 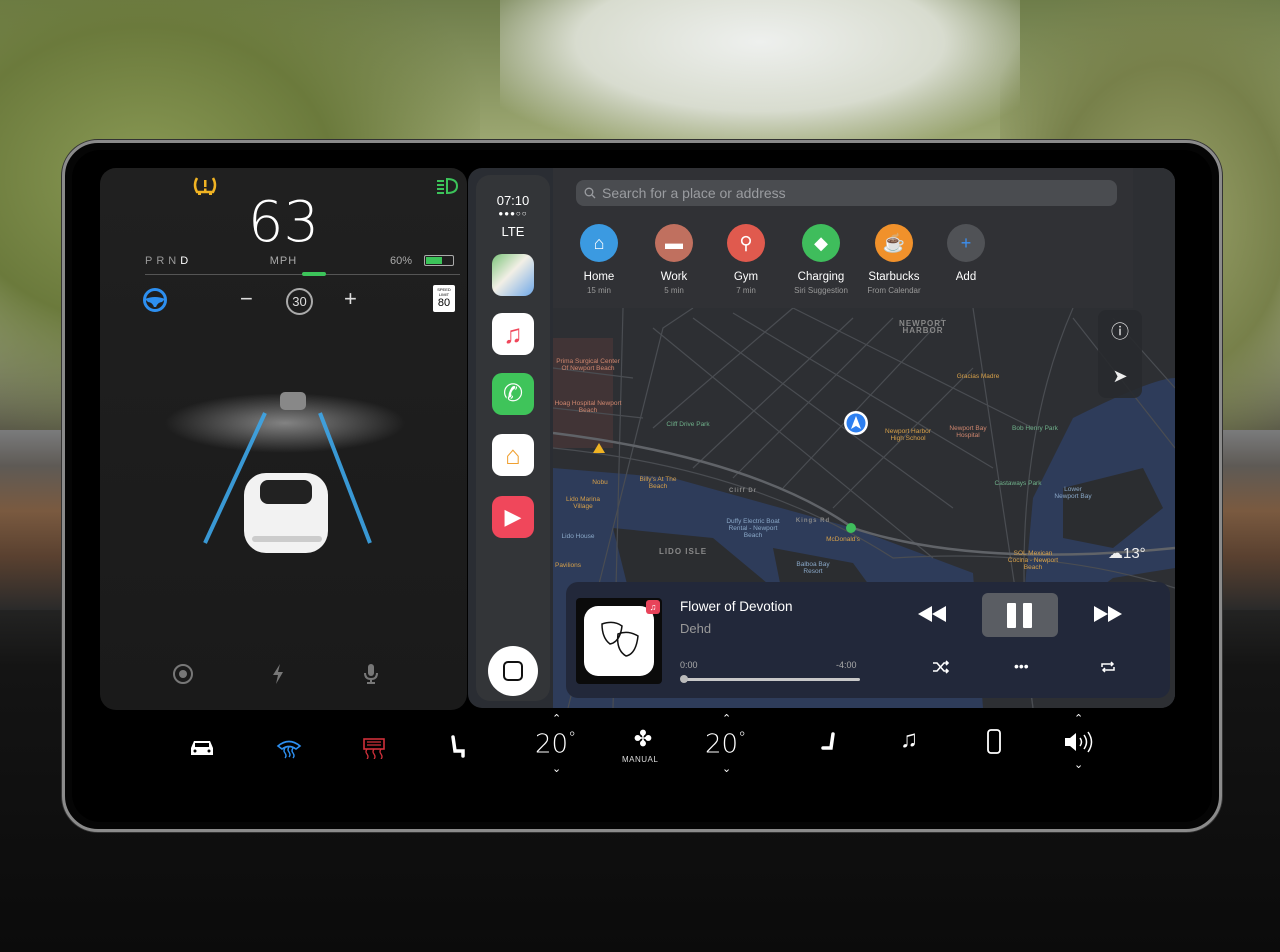 I want to click on decrease-speed-button: −, so click(x=246, y=299).